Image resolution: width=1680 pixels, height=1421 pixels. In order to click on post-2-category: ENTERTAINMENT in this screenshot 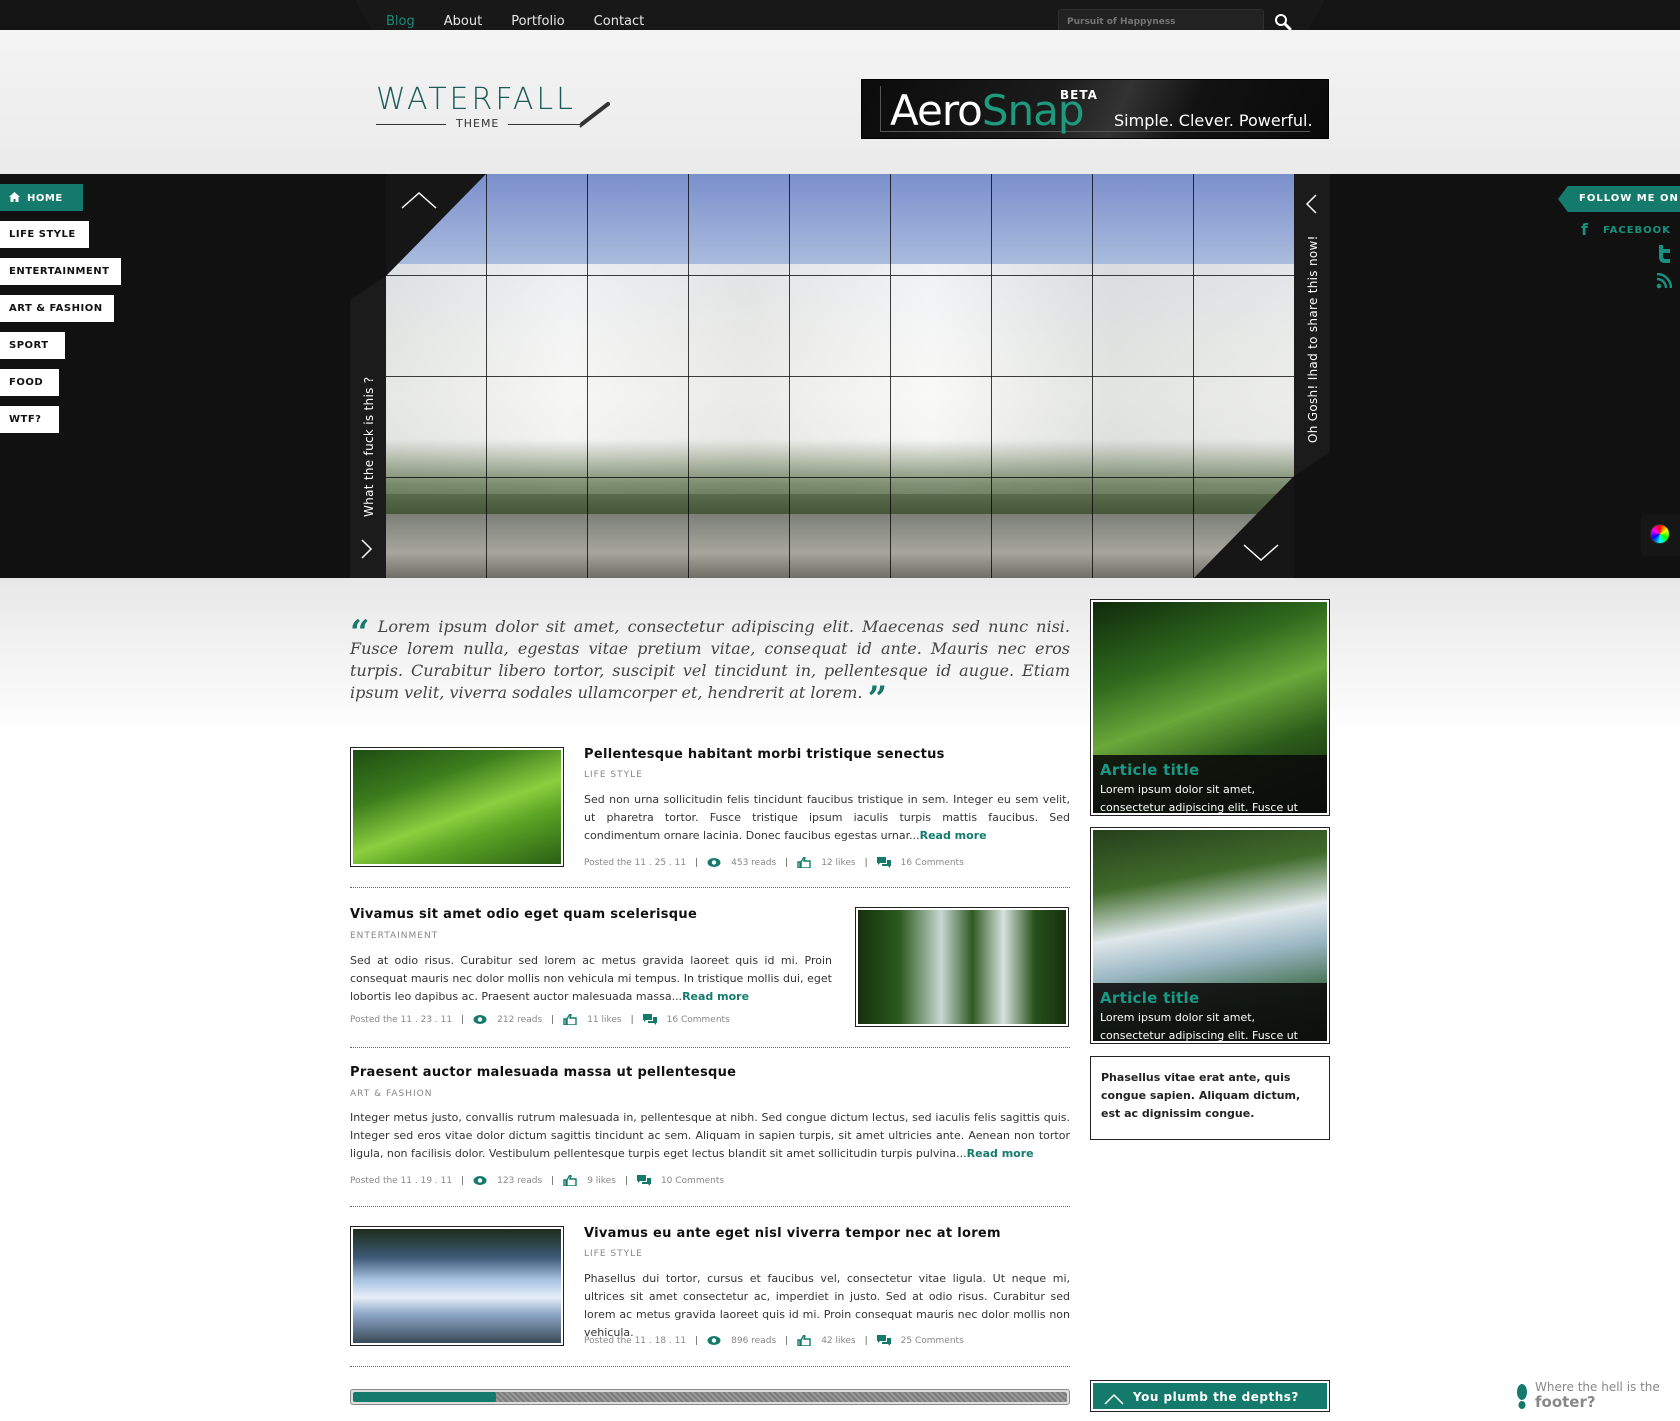, I will do `click(394, 936)`.